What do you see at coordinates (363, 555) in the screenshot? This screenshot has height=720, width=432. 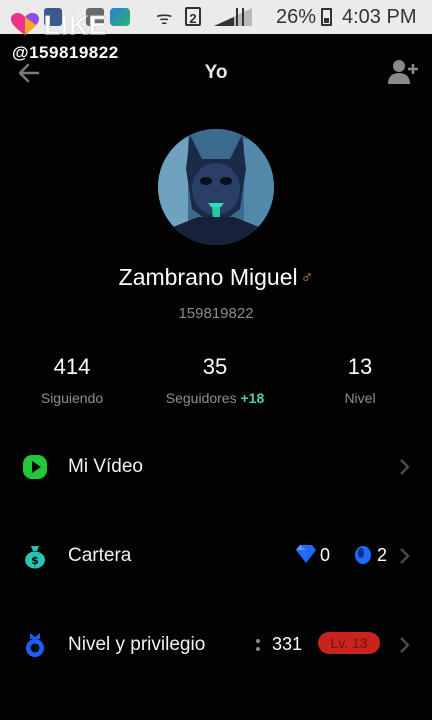 I see `bean-icon` at bounding box center [363, 555].